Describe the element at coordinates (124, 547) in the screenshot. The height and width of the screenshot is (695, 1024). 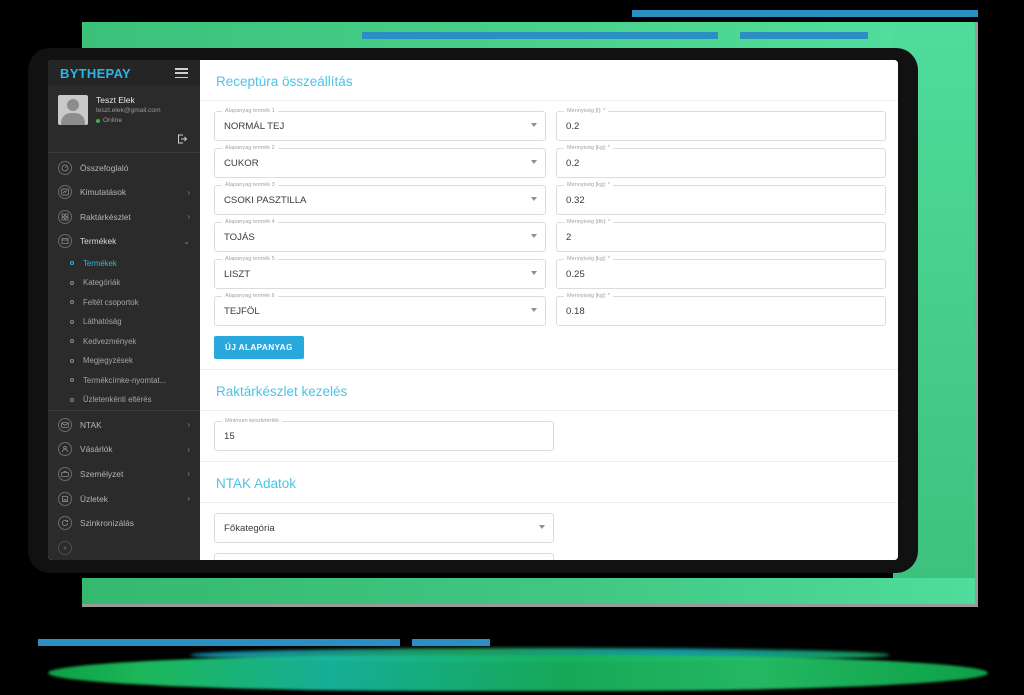
I see `sidebar-item-partial` at that location.